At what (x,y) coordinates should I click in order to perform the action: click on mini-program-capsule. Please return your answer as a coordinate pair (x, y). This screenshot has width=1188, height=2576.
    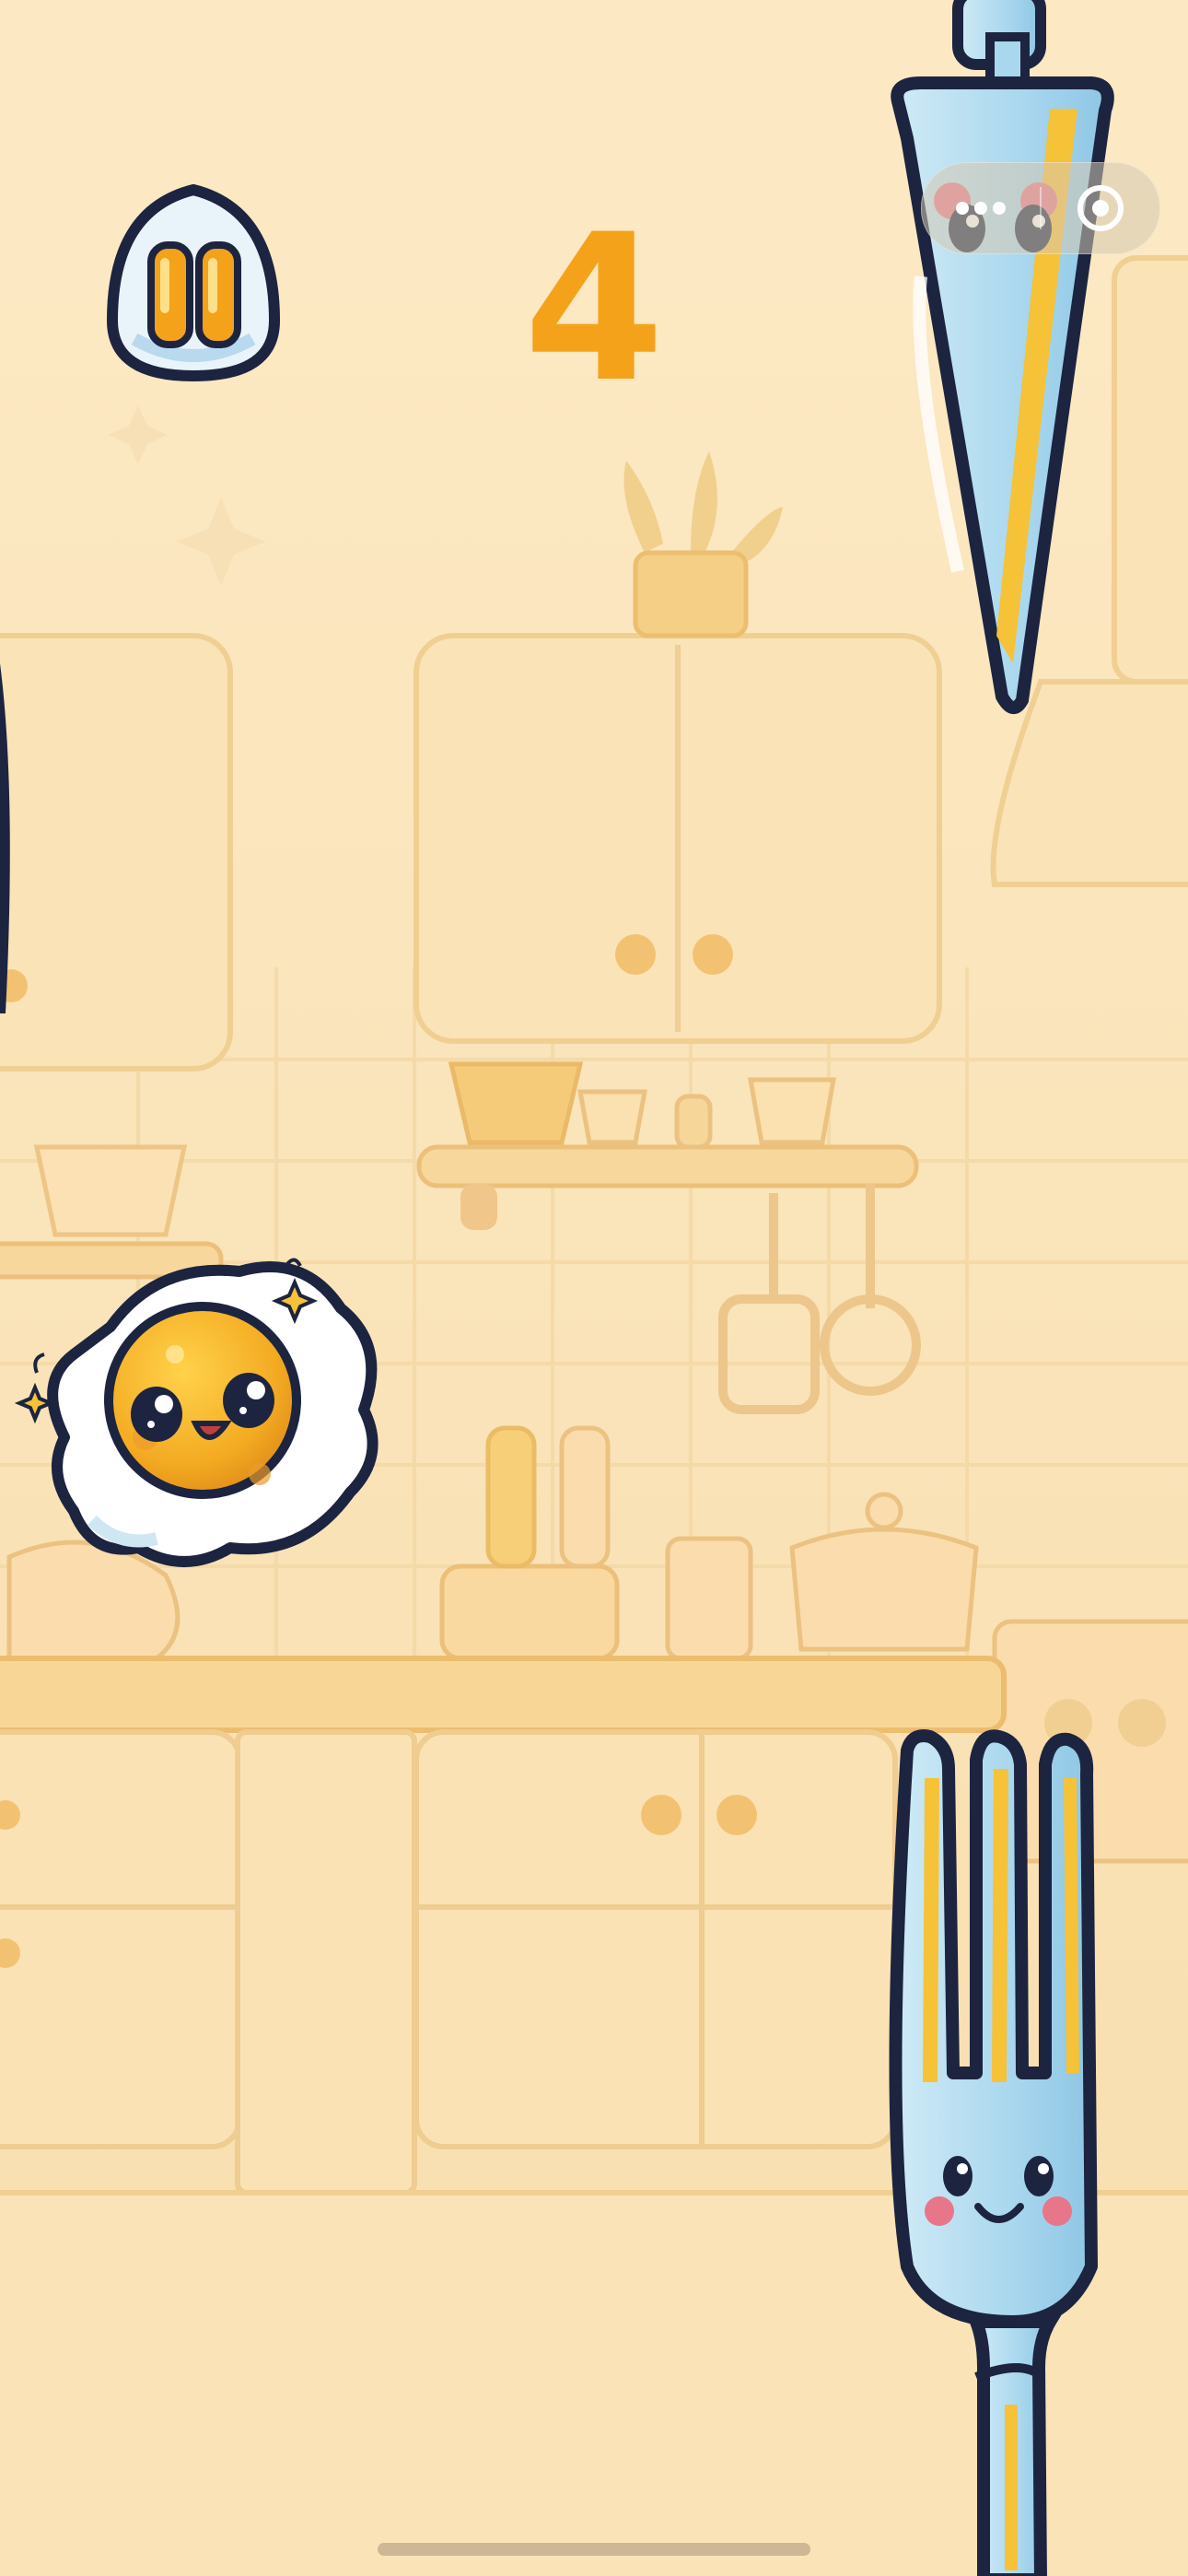
    Looking at the image, I should click on (1040, 208).